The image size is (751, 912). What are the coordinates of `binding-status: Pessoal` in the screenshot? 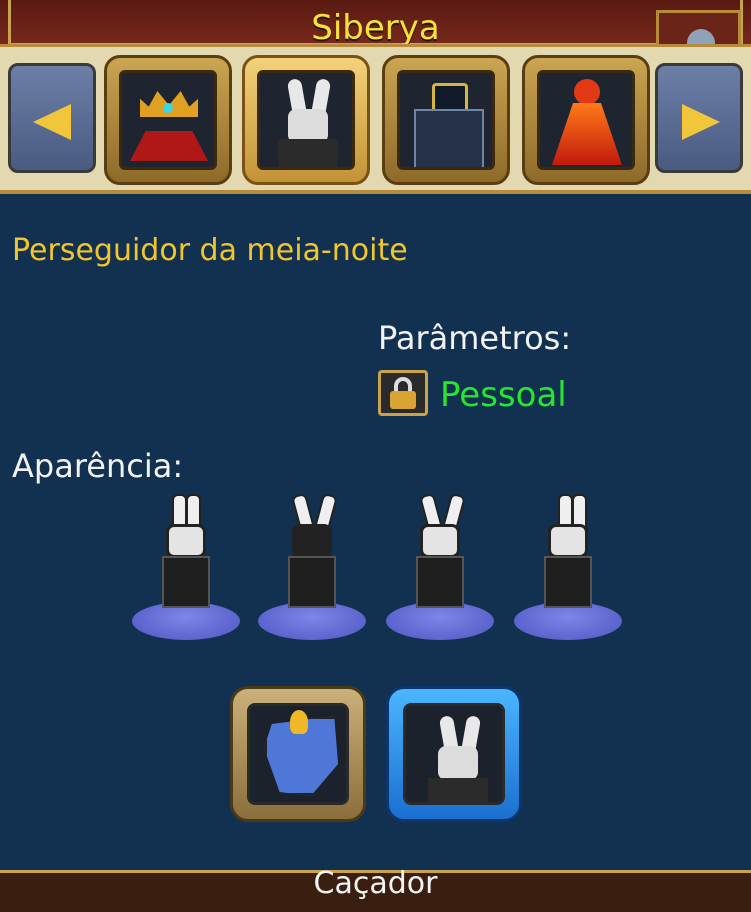 It's located at (503, 395).